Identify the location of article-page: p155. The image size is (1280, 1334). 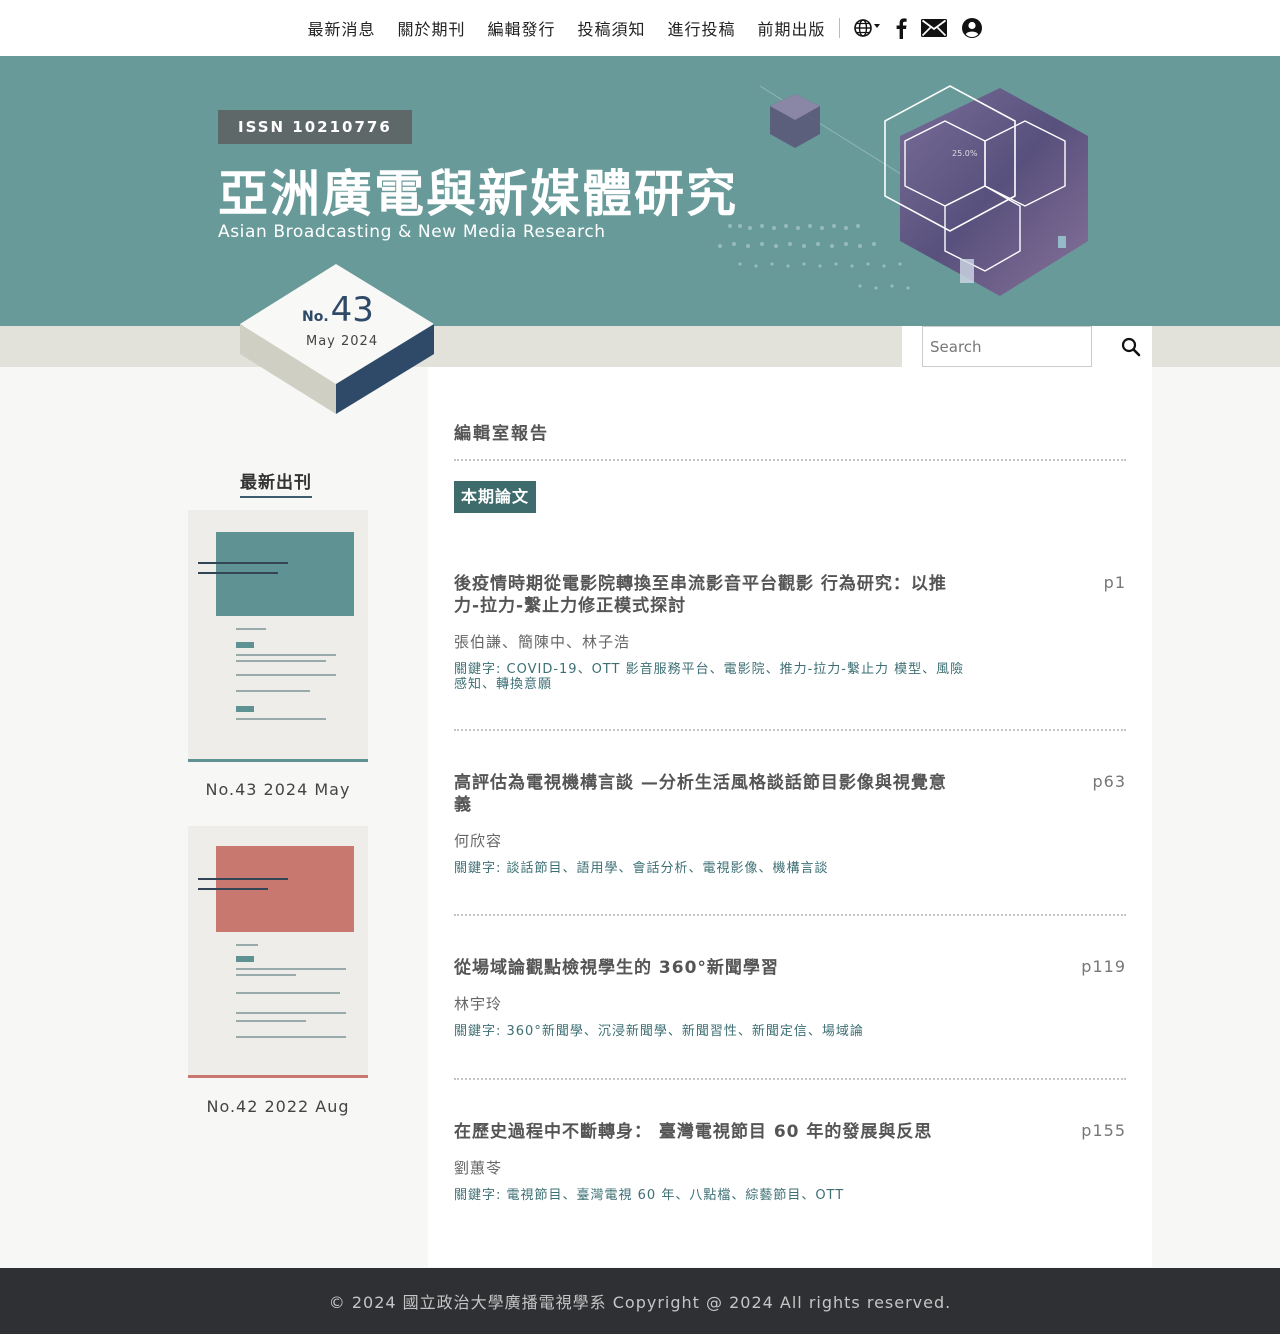
(1103, 1130).